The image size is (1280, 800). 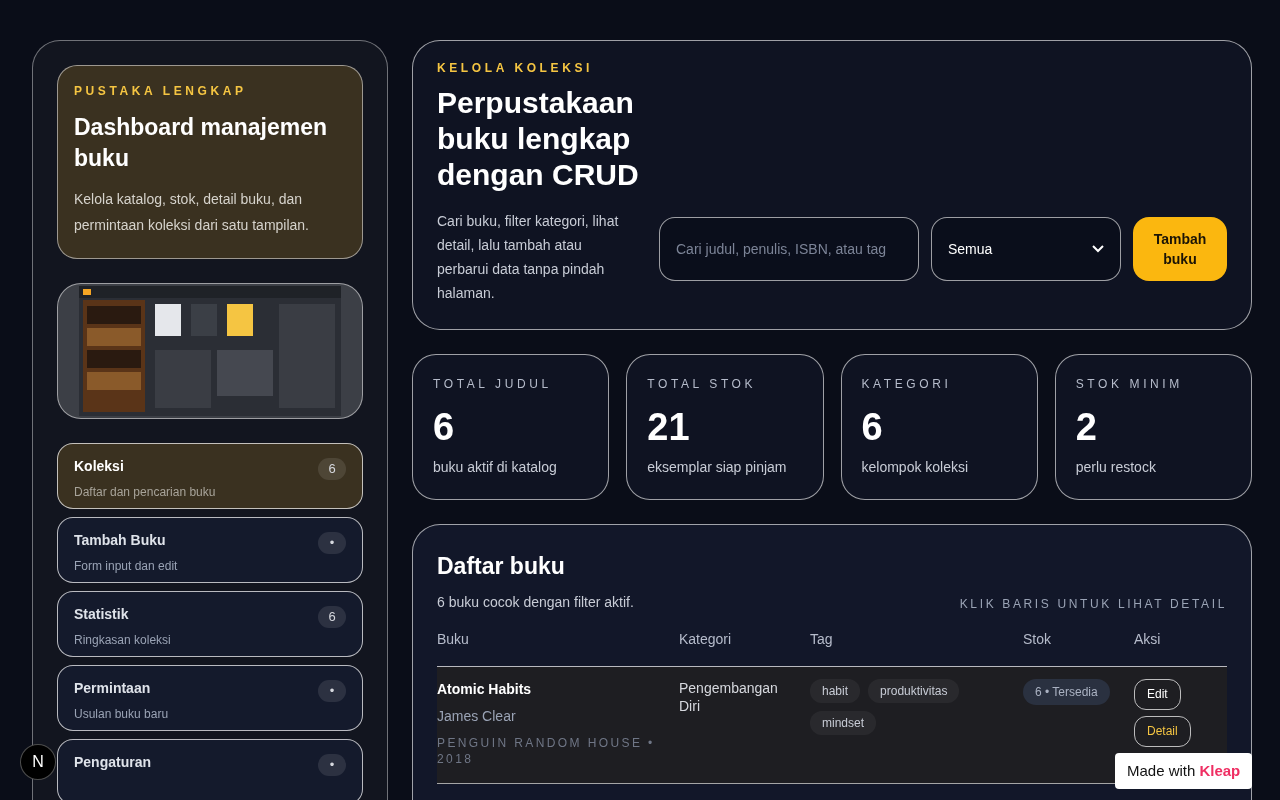 What do you see at coordinates (538, 139) in the screenshot?
I see `hero-title: Perpustakaan buku lengkap dengan CRUD` at bounding box center [538, 139].